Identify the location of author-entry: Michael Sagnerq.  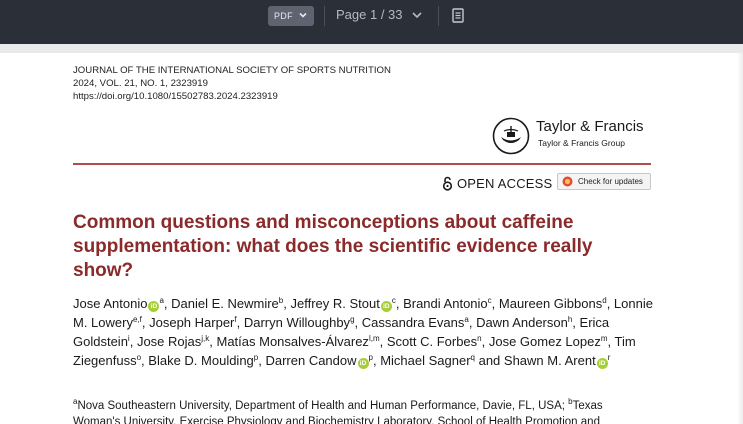
(427, 360).